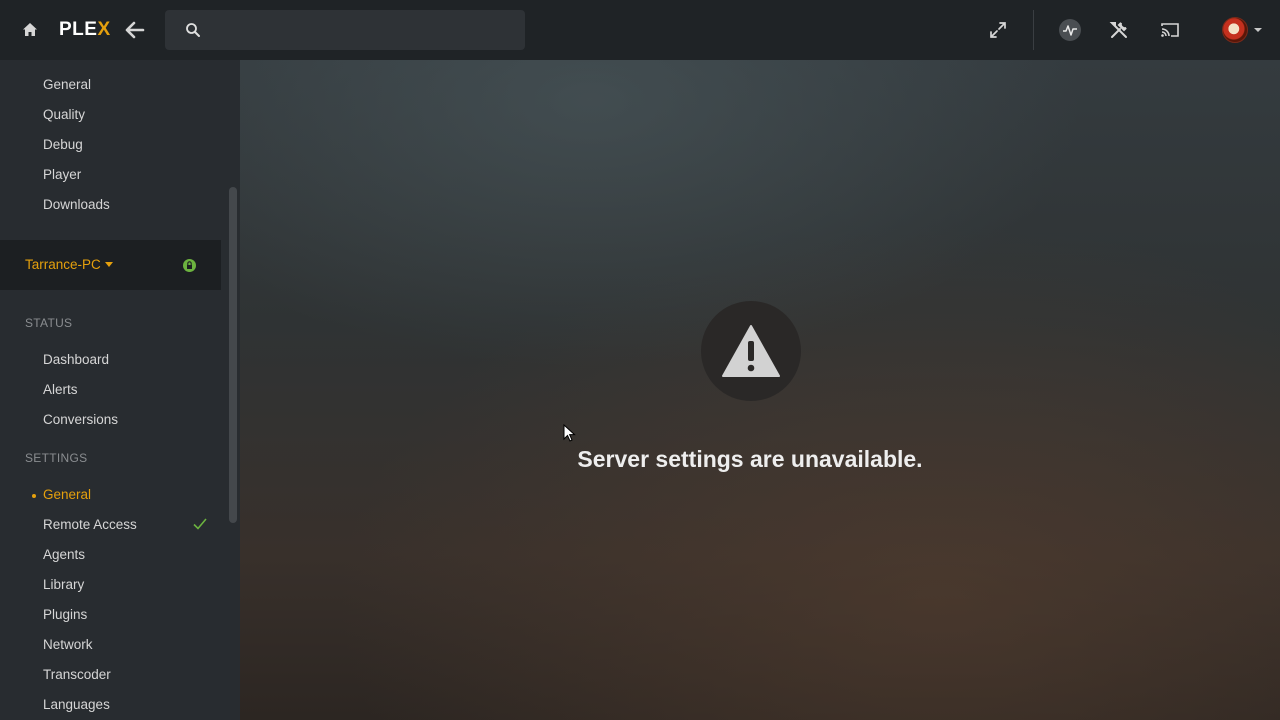 The width and height of the screenshot is (1280, 720). What do you see at coordinates (63, 264) in the screenshot?
I see `server-name: Tarrance-PC` at bounding box center [63, 264].